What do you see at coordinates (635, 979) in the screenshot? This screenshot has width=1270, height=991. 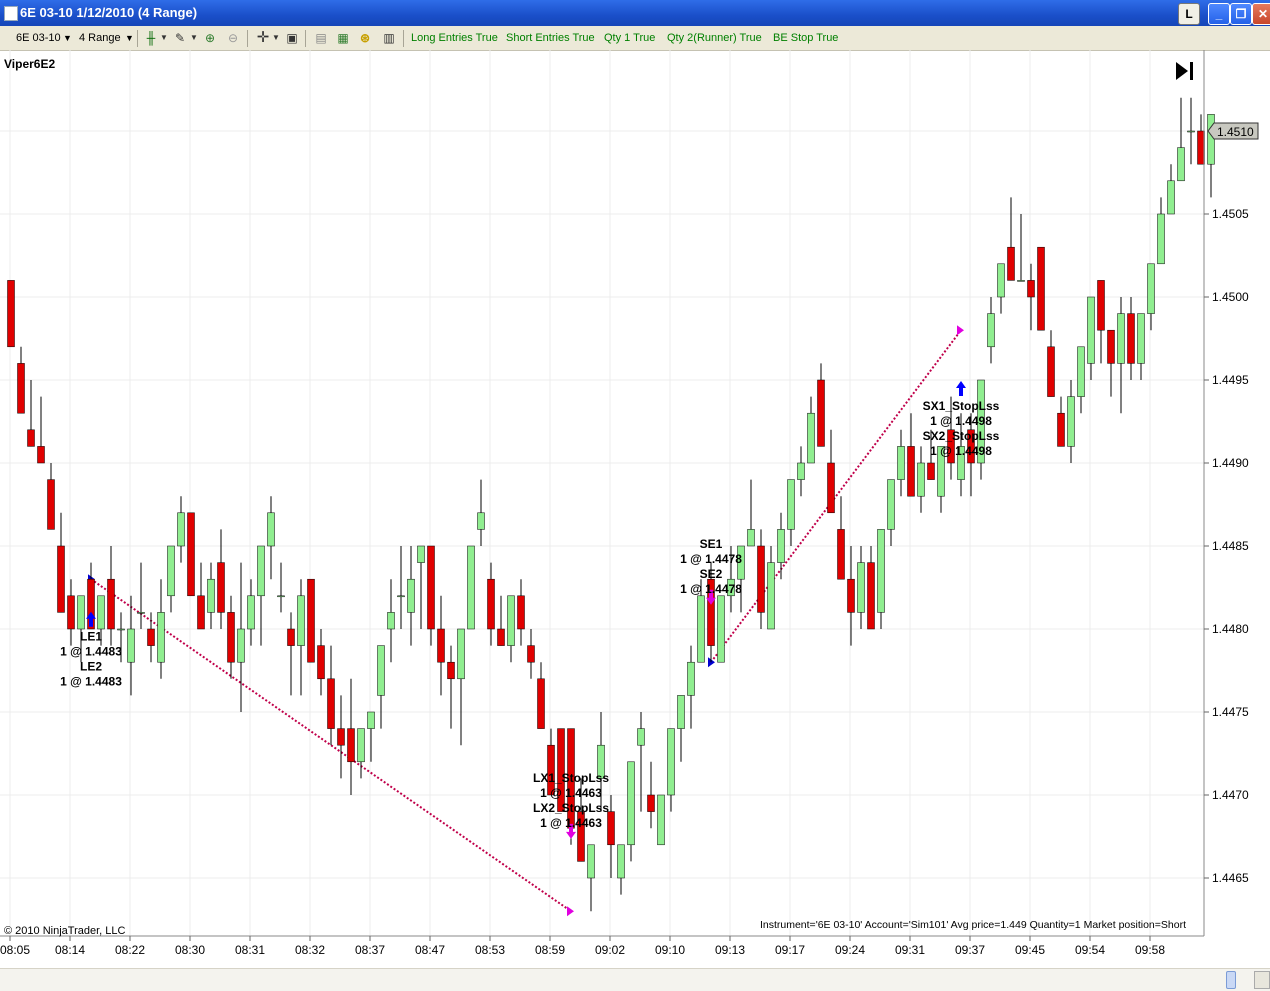 I see `horizontal-scrollbar` at bounding box center [635, 979].